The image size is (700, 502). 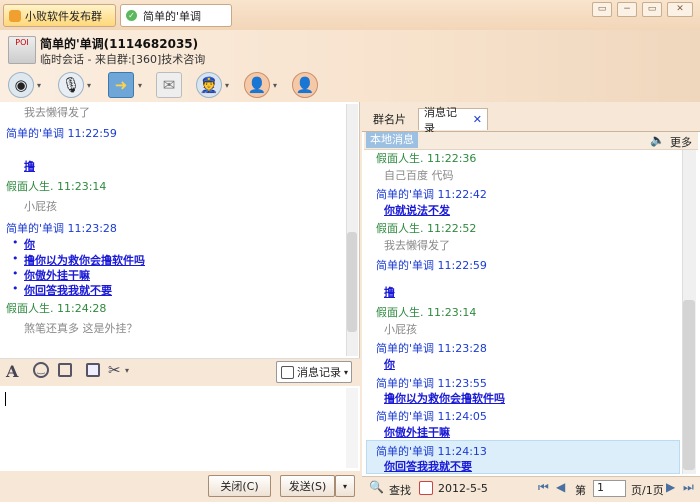 I want to click on contact-subtitle: 临时会话 - 来自群:[360]技术咨询, so click(x=123, y=59).